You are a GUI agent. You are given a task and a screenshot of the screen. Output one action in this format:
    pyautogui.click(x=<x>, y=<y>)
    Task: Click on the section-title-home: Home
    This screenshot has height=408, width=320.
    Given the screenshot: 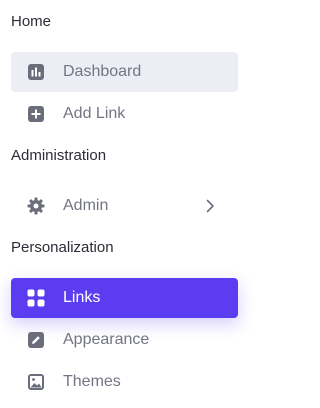 What is the action you would take?
    pyautogui.click(x=31, y=21)
    